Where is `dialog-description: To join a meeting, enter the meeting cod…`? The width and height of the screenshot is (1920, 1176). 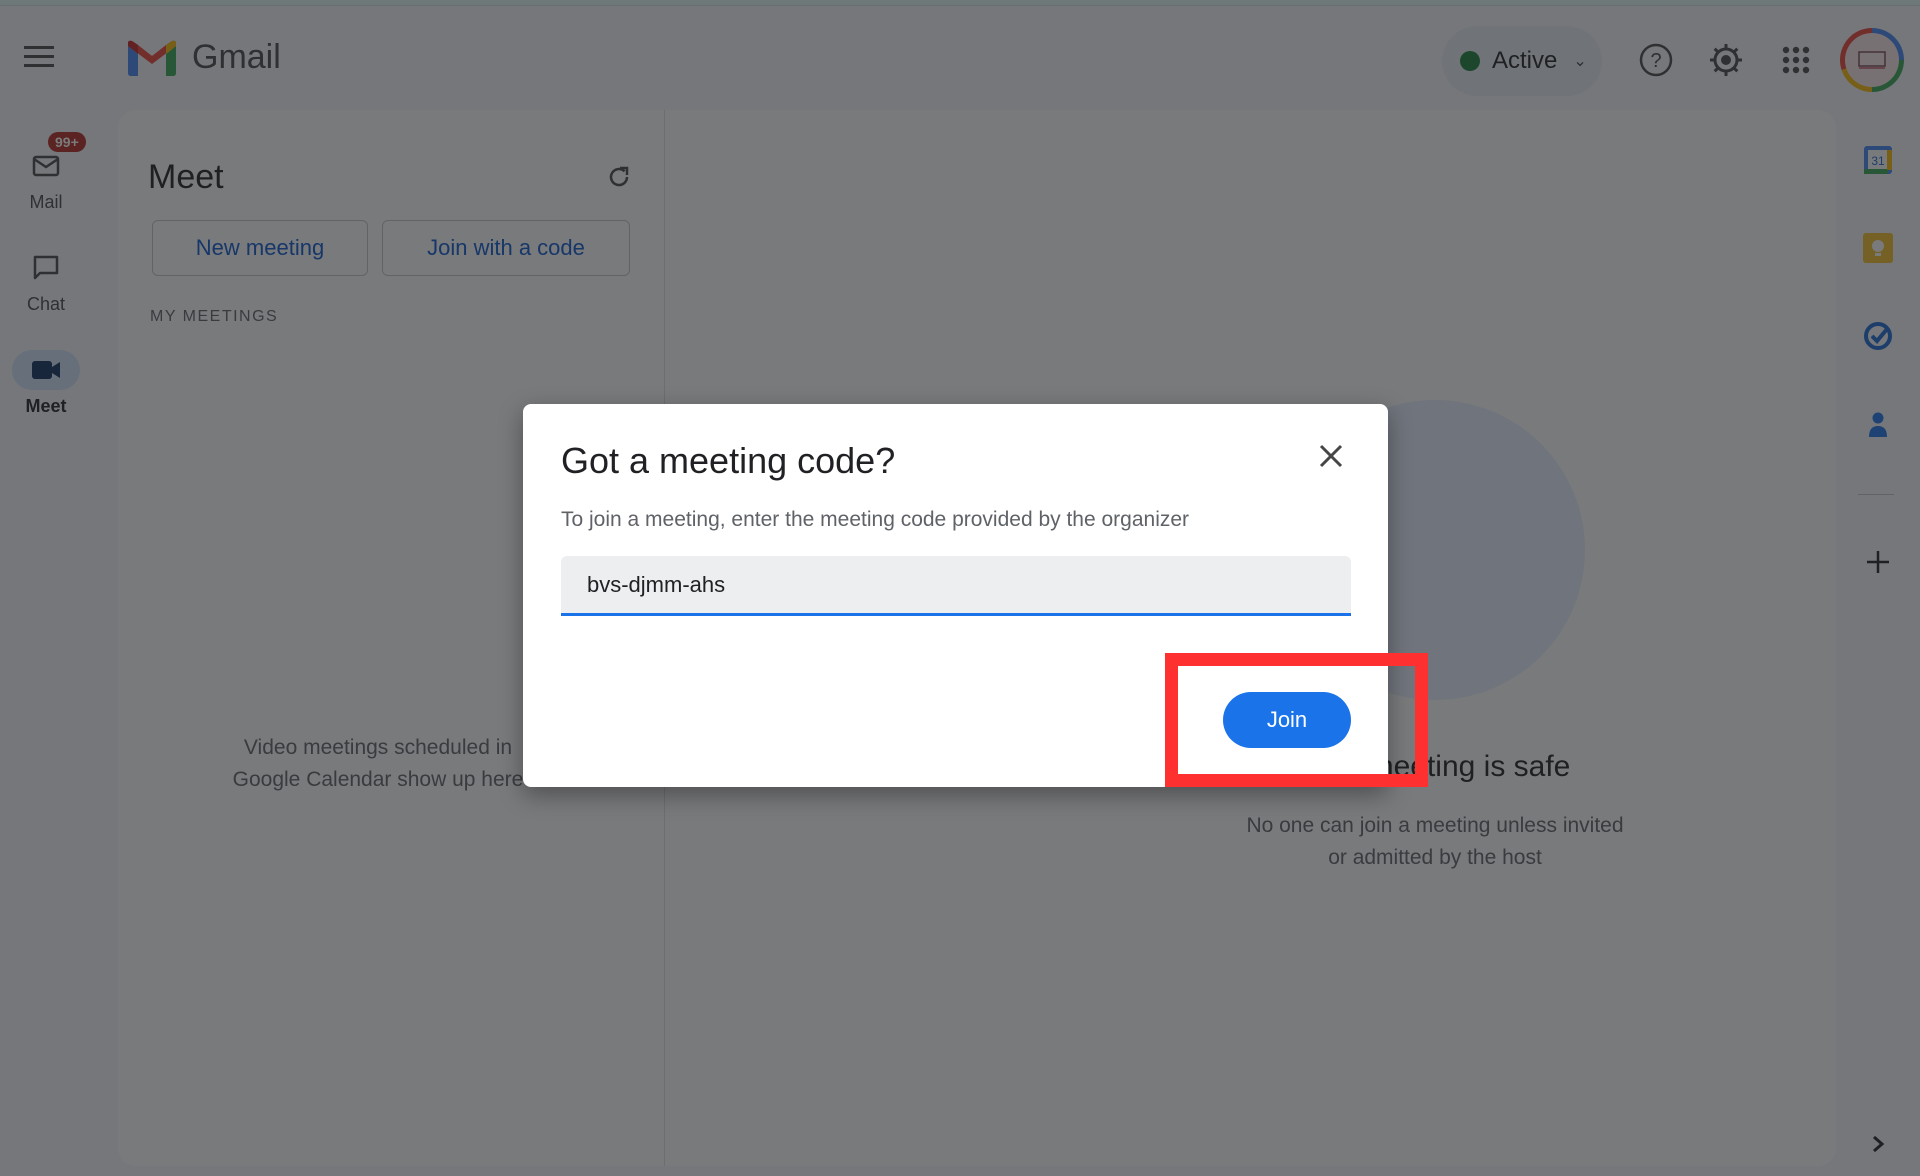 dialog-description: To join a meeting, enter the meeting cod… is located at coordinates (875, 519).